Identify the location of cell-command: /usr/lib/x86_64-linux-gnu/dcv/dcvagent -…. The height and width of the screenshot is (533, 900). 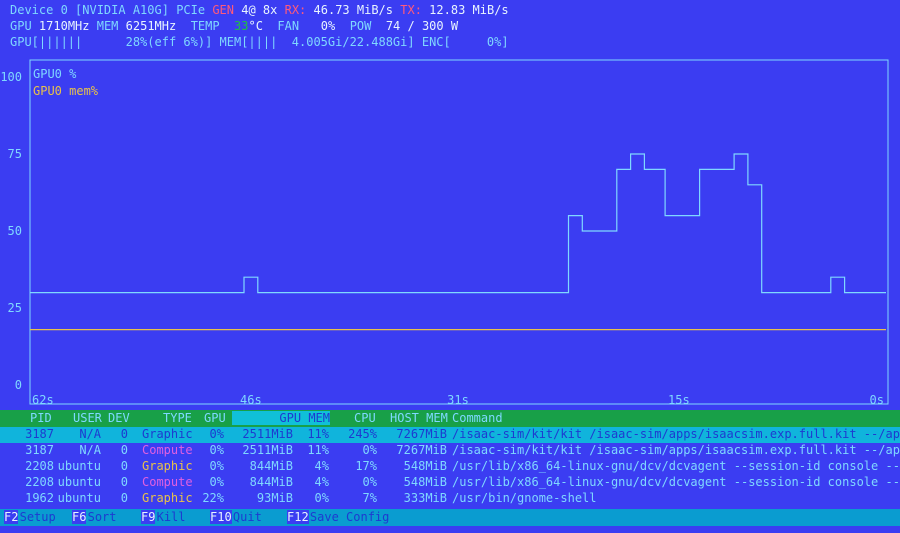
(676, 482).